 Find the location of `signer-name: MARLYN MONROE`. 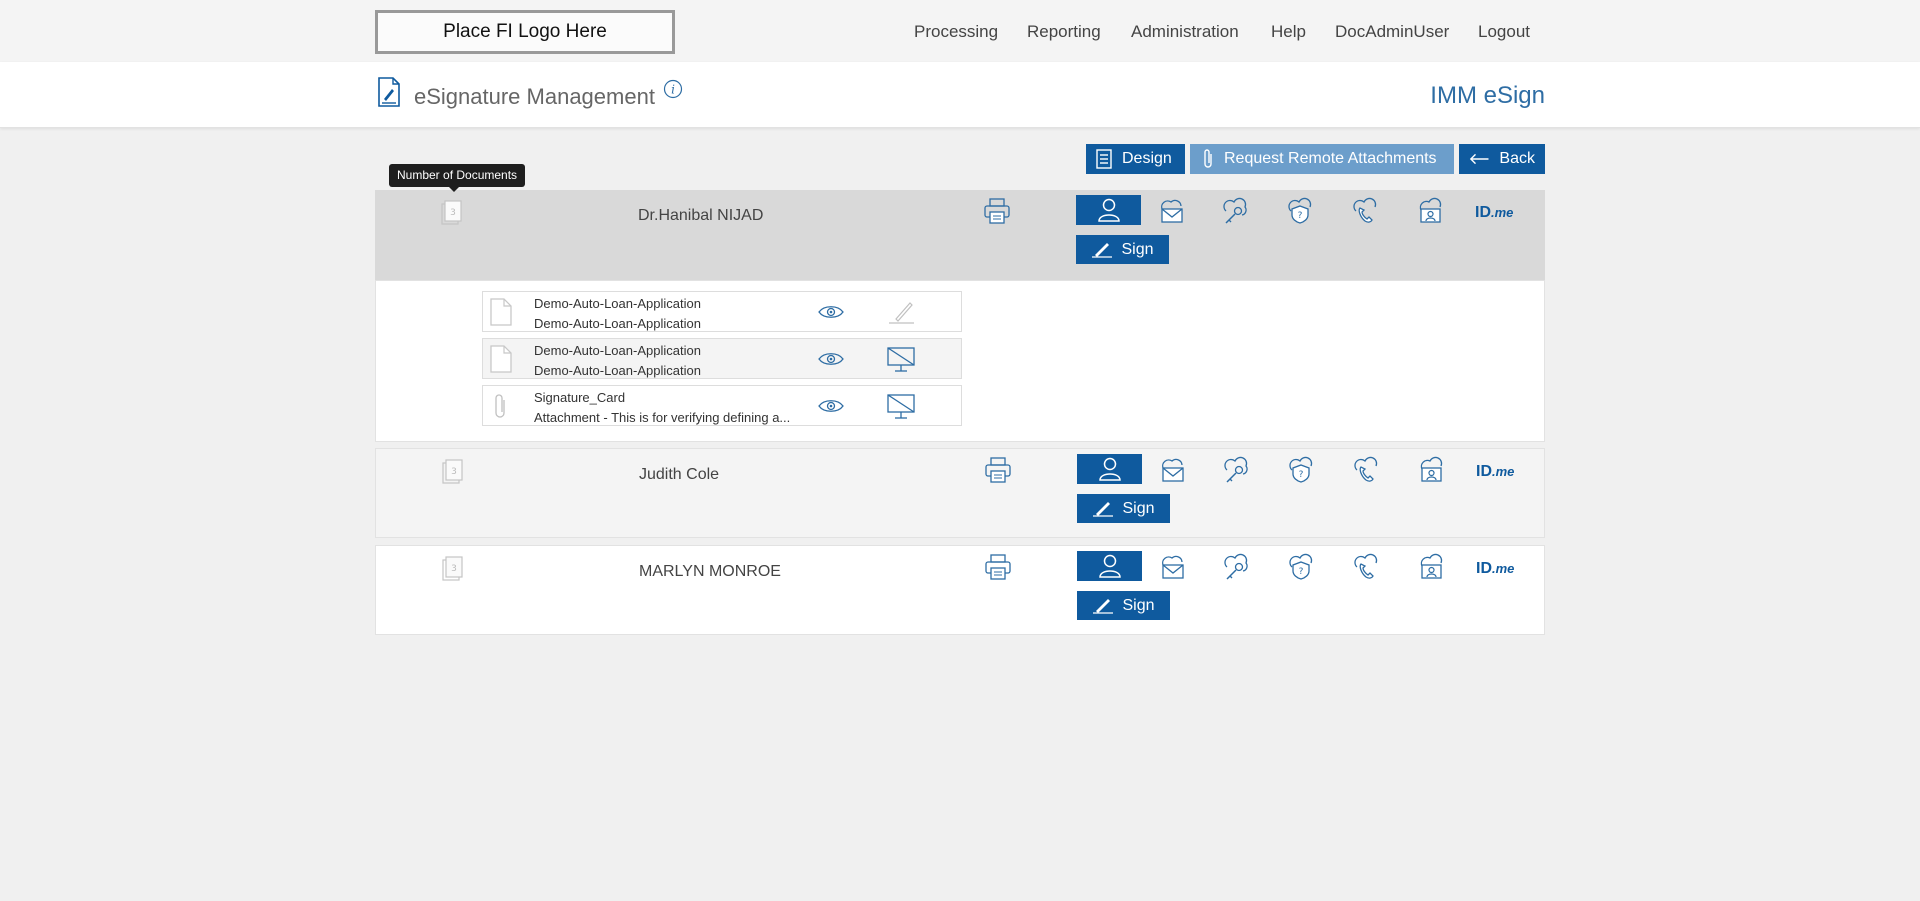

signer-name: MARLYN MONROE is located at coordinates (710, 571).